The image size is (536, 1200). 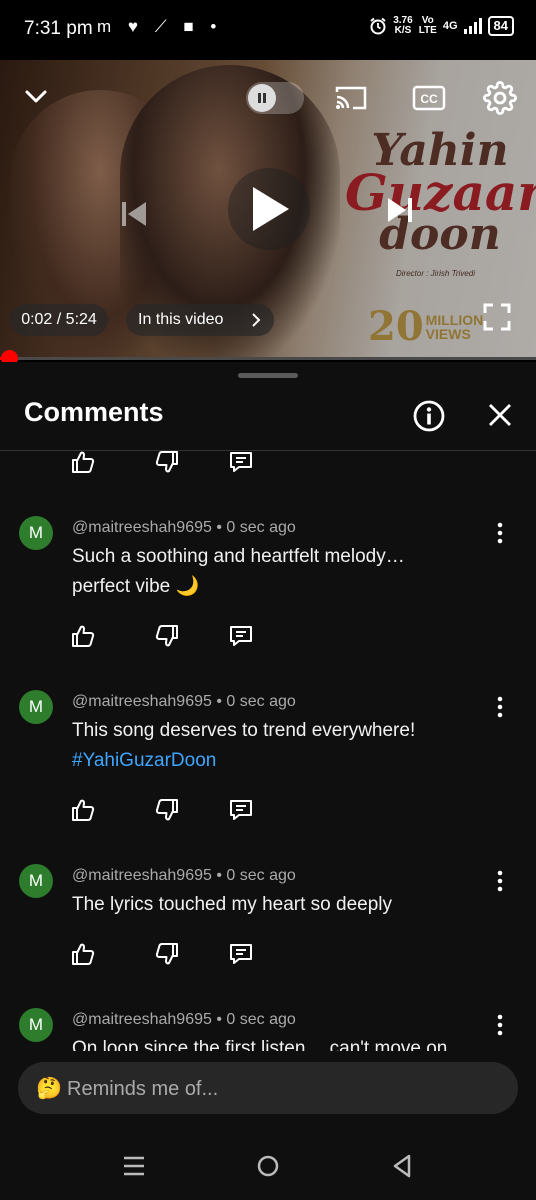 What do you see at coordinates (403, 30) in the screenshot?
I see `net-speed-unit: K/S` at bounding box center [403, 30].